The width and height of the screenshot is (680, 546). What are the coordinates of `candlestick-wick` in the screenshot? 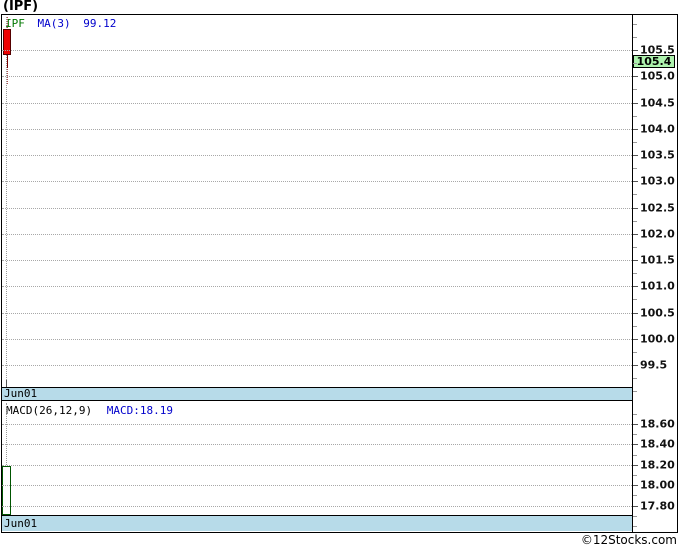 It's located at (7, 62).